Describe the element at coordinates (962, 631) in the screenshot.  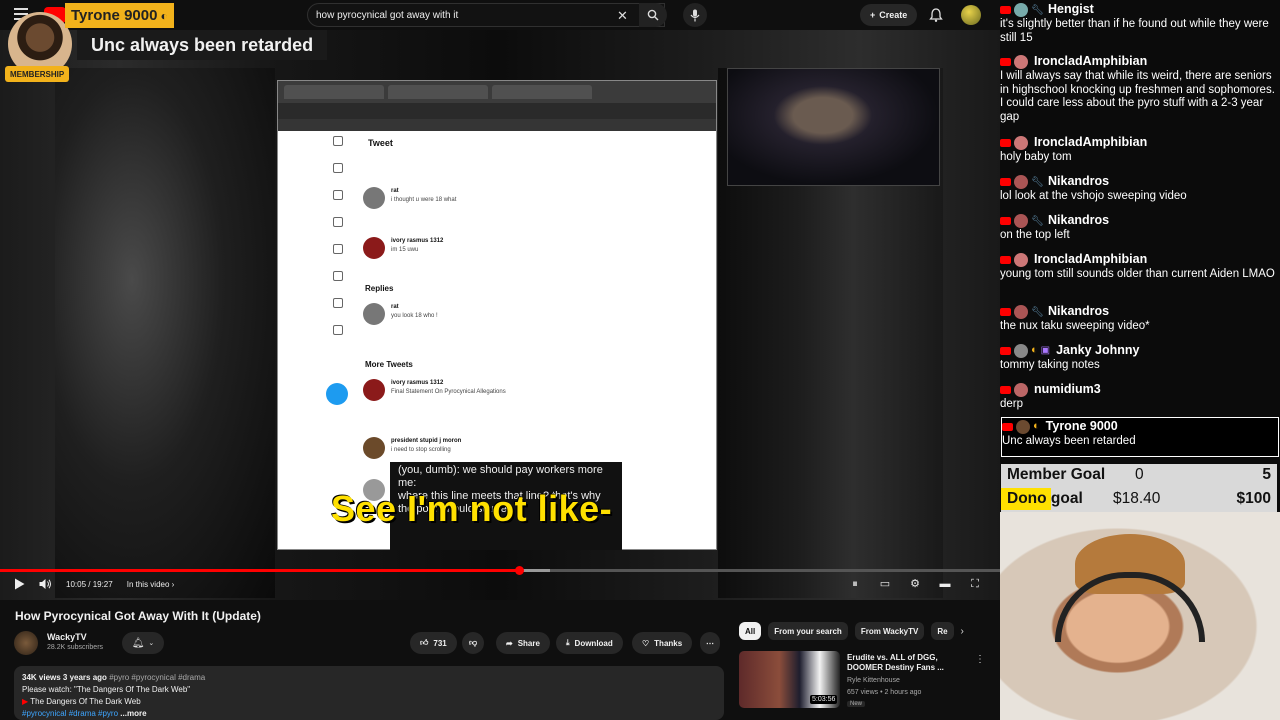
I see `chevron-right-icon: ›` at that location.